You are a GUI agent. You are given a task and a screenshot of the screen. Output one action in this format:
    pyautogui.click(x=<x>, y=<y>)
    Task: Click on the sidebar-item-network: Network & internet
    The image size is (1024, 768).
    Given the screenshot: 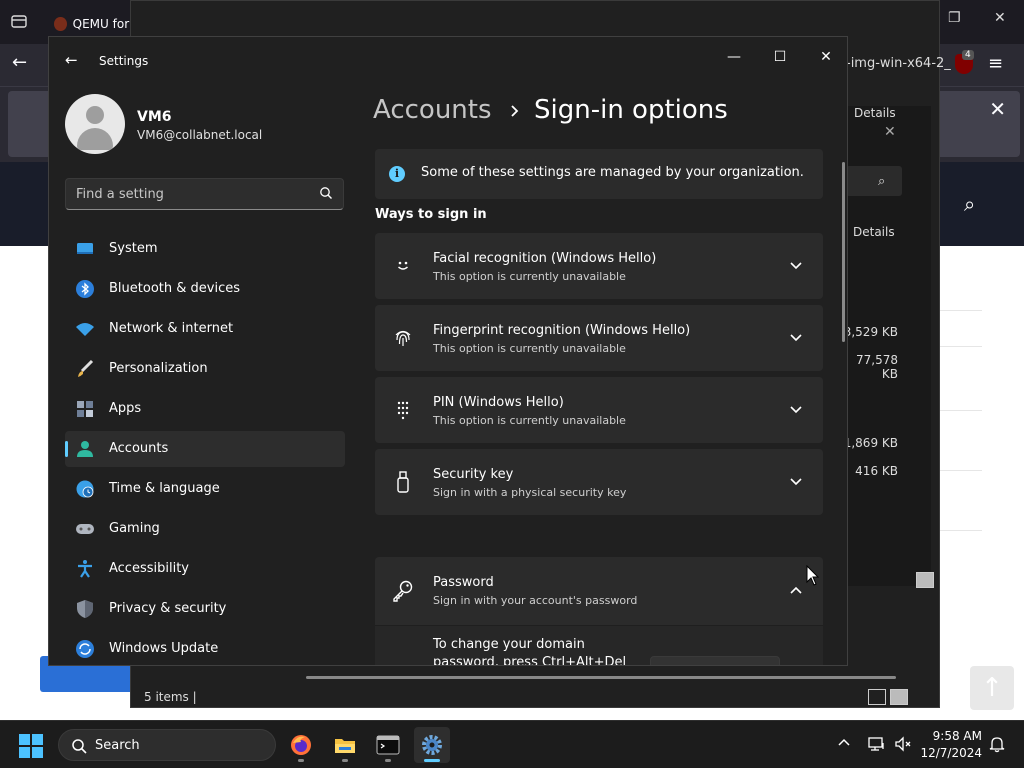 What is the action you would take?
    pyautogui.click(x=205, y=329)
    